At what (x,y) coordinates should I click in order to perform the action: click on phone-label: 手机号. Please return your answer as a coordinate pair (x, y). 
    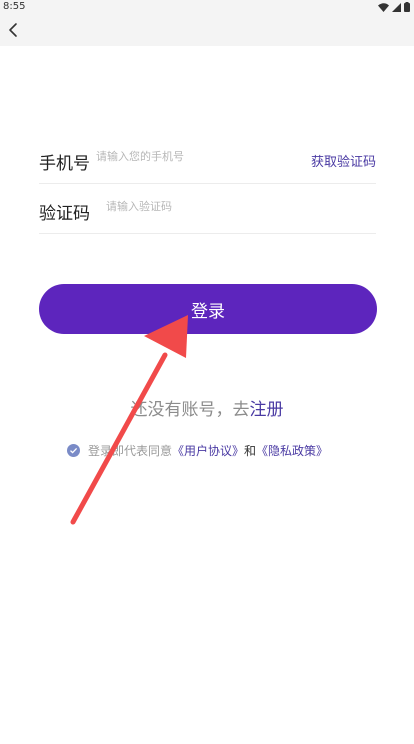
    Looking at the image, I should click on (64, 164).